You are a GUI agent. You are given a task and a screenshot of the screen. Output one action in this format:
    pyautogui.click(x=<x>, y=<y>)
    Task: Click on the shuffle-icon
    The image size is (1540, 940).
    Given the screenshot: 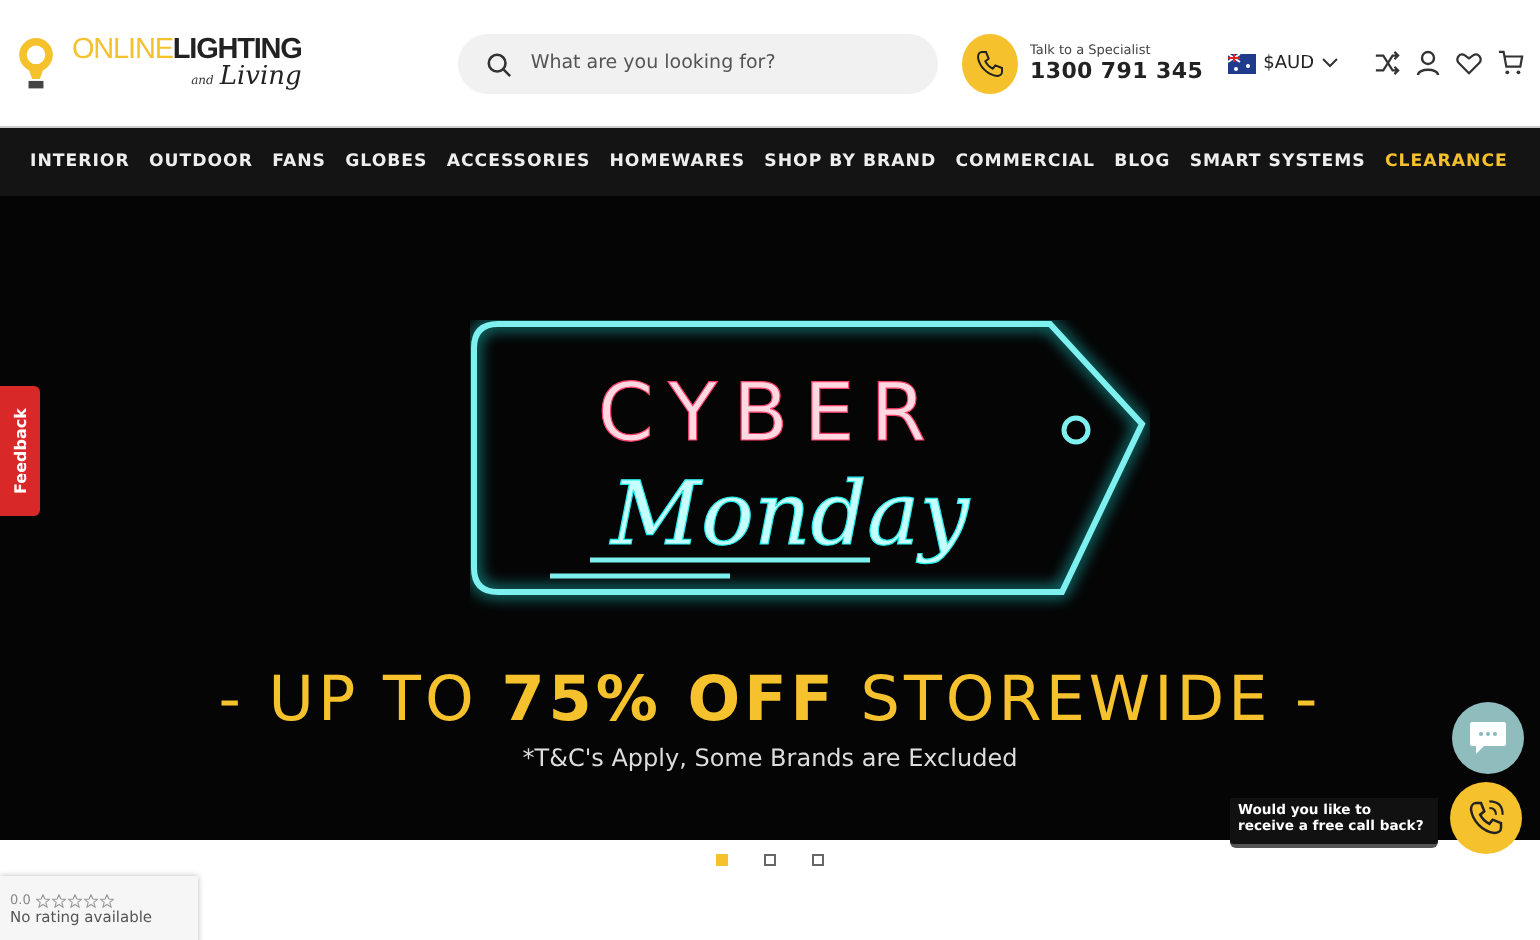 What is the action you would take?
    pyautogui.click(x=1387, y=63)
    